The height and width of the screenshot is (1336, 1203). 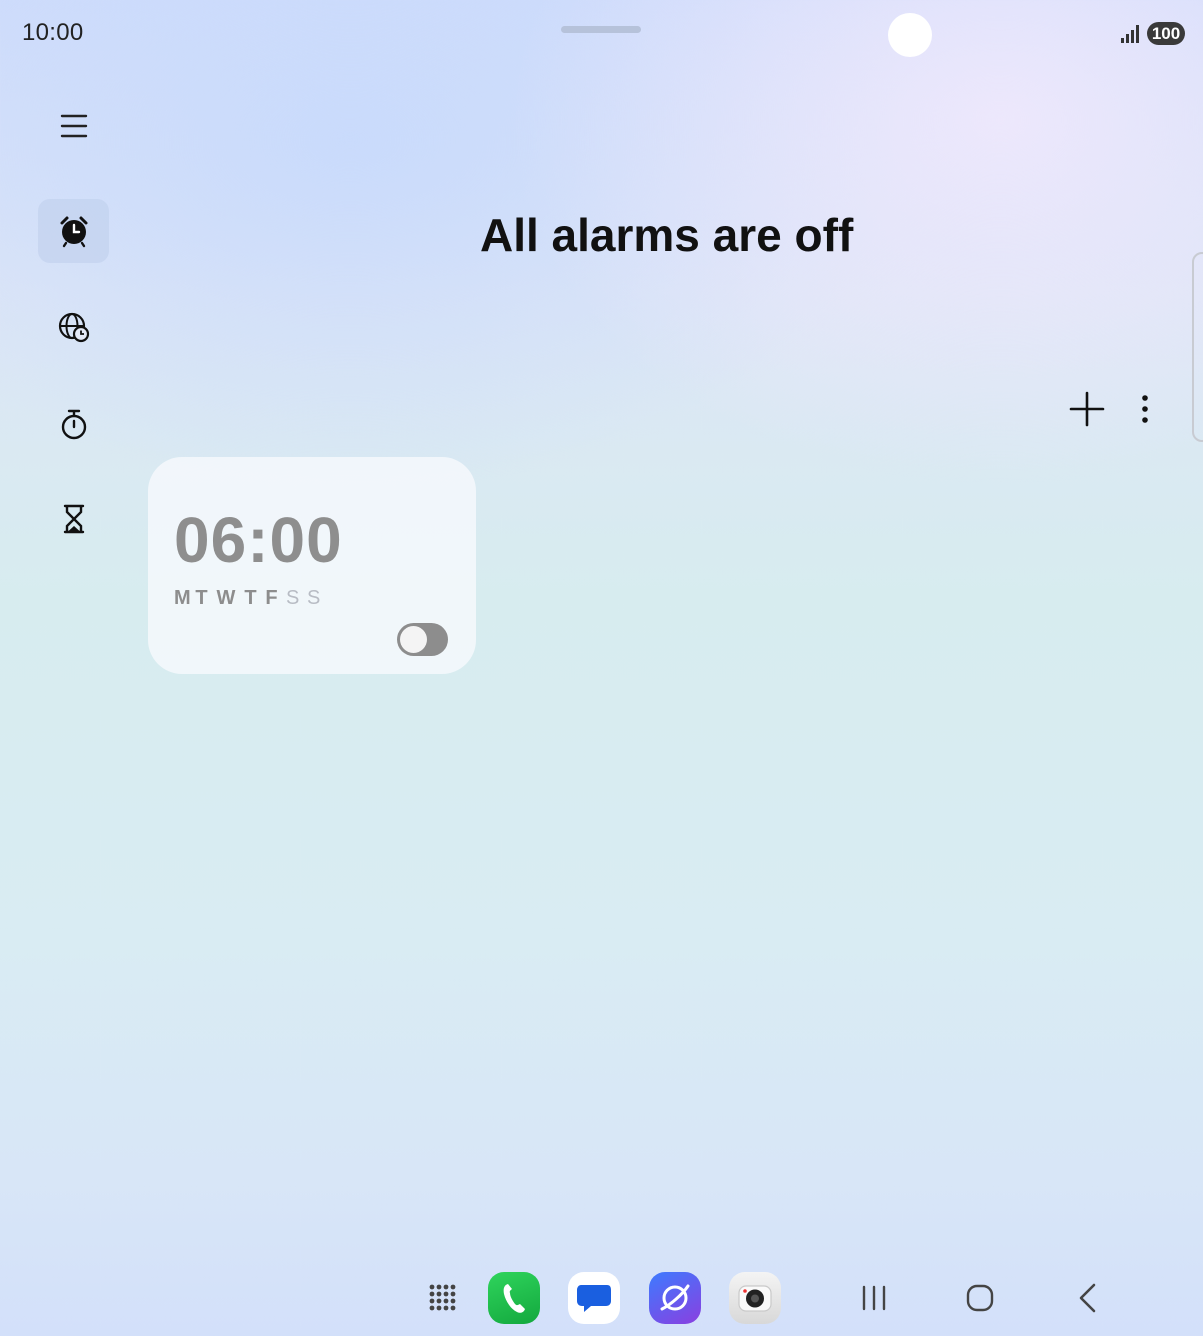 What do you see at coordinates (182, 598) in the screenshot?
I see `day-monday: M` at bounding box center [182, 598].